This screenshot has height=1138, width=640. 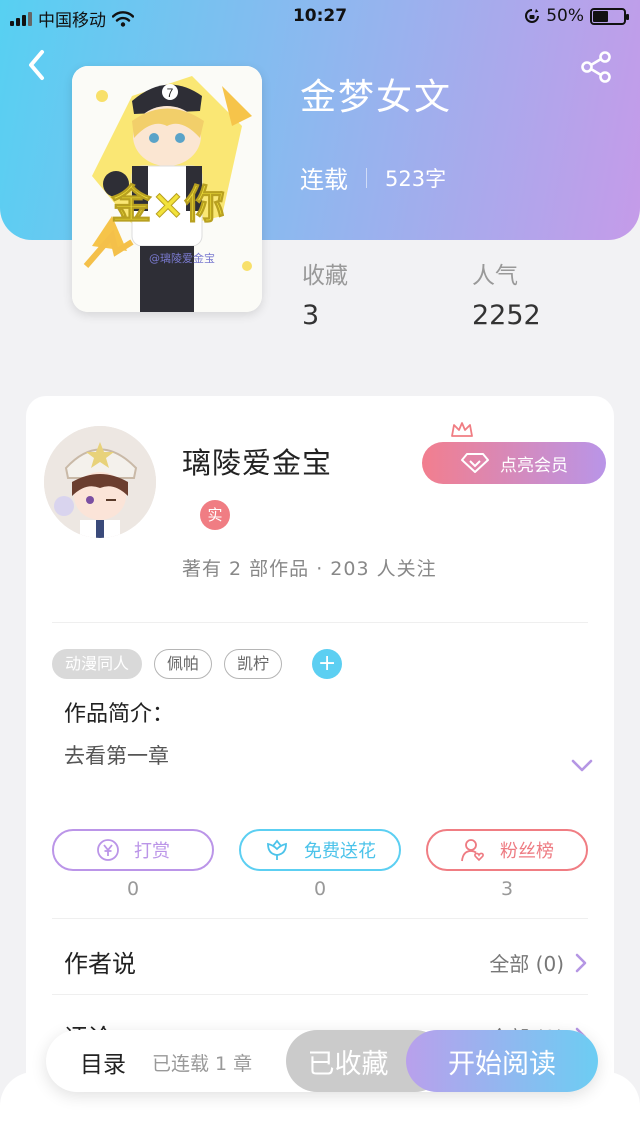 What do you see at coordinates (133, 850) in the screenshot?
I see `tip-button: 打赏` at bounding box center [133, 850].